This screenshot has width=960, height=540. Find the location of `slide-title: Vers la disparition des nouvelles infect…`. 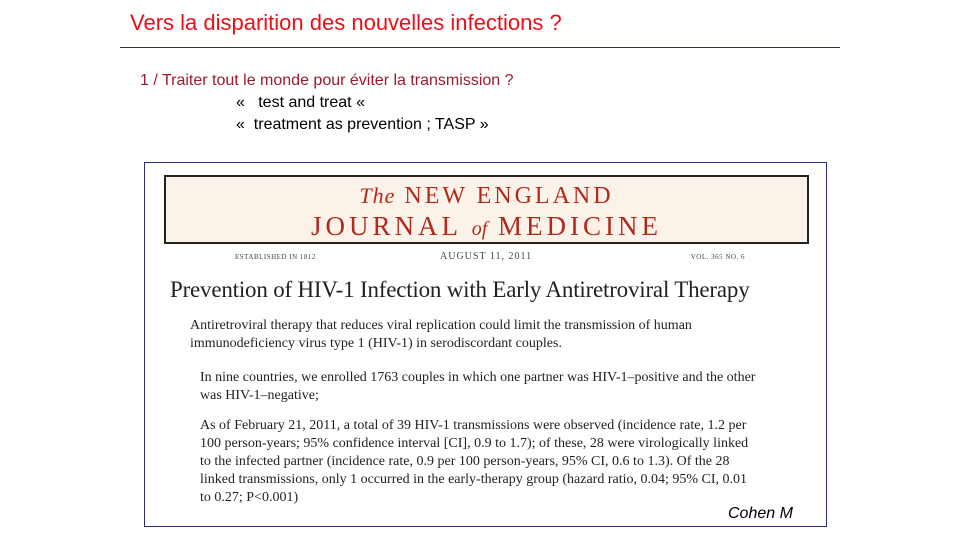

slide-title: Vers la disparition des nouvelles infect… is located at coordinates (346, 22).